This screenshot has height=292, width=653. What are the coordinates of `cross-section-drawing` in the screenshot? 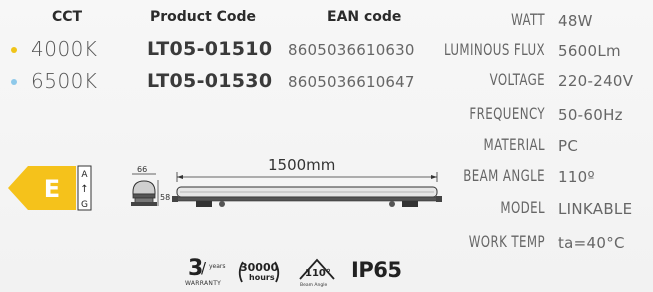 It's located at (145, 189).